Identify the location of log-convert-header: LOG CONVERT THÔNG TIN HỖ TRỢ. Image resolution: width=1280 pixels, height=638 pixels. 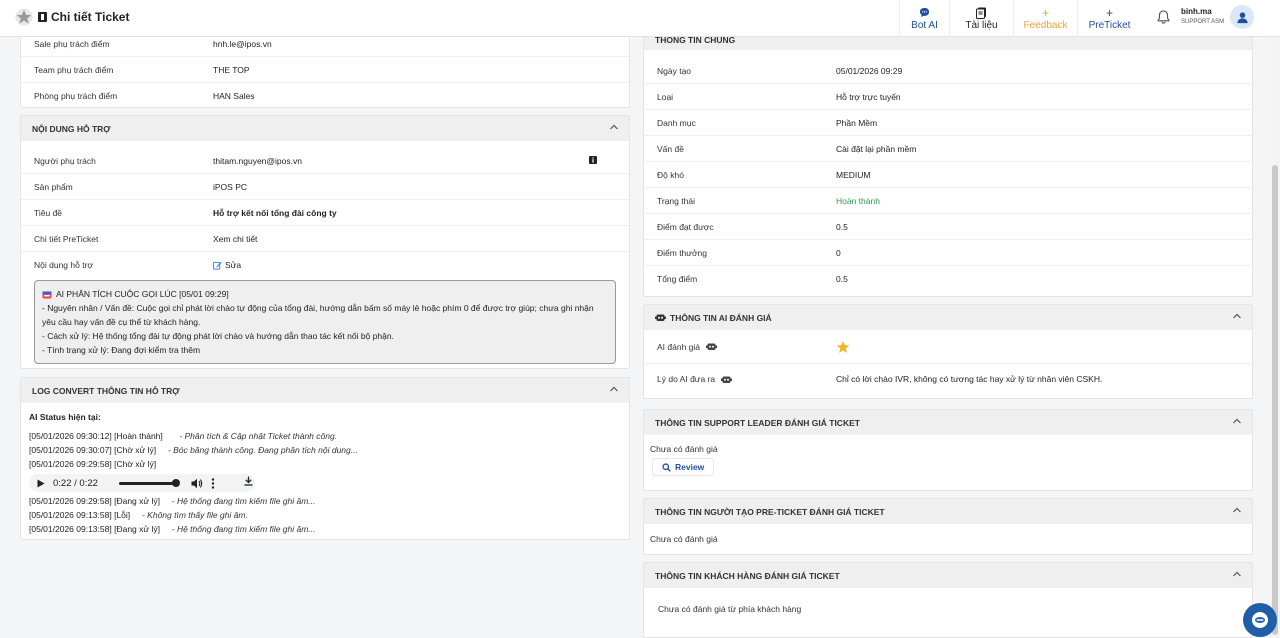
(325, 390).